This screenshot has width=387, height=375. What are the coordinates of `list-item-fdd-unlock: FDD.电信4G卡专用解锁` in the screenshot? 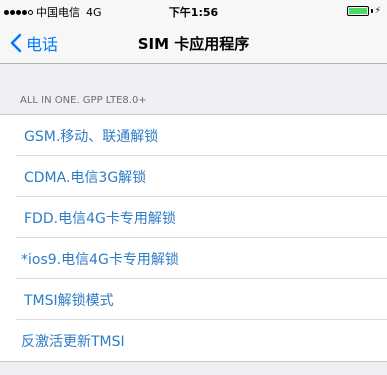 It's located at (193, 217).